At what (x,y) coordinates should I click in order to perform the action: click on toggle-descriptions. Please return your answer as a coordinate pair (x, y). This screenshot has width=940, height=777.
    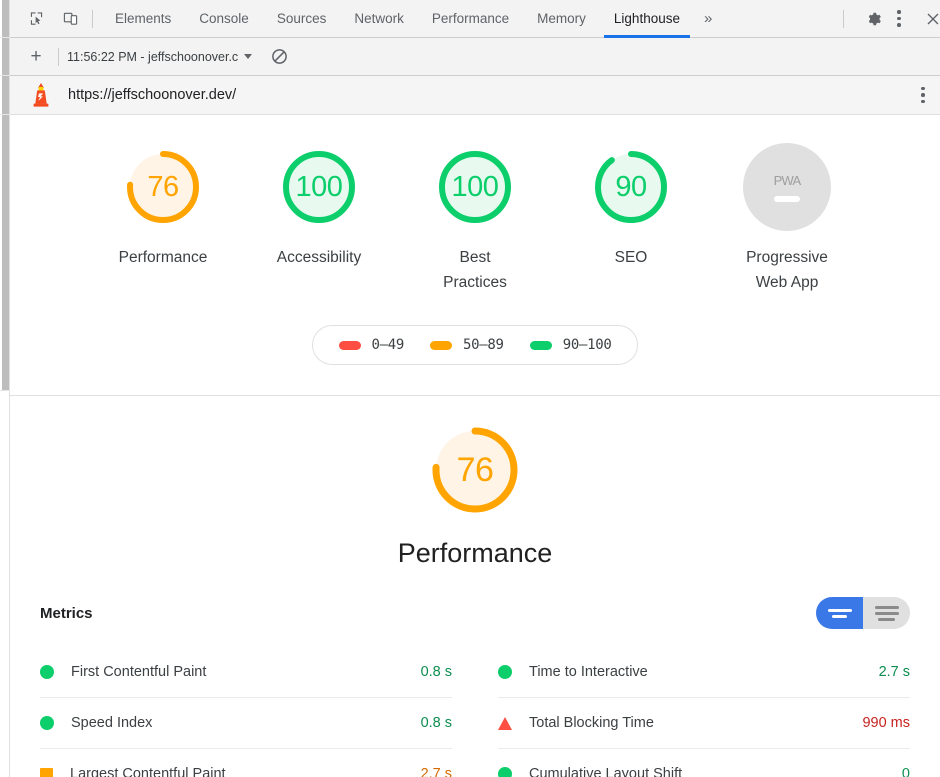
    Looking at the image, I should click on (886, 613).